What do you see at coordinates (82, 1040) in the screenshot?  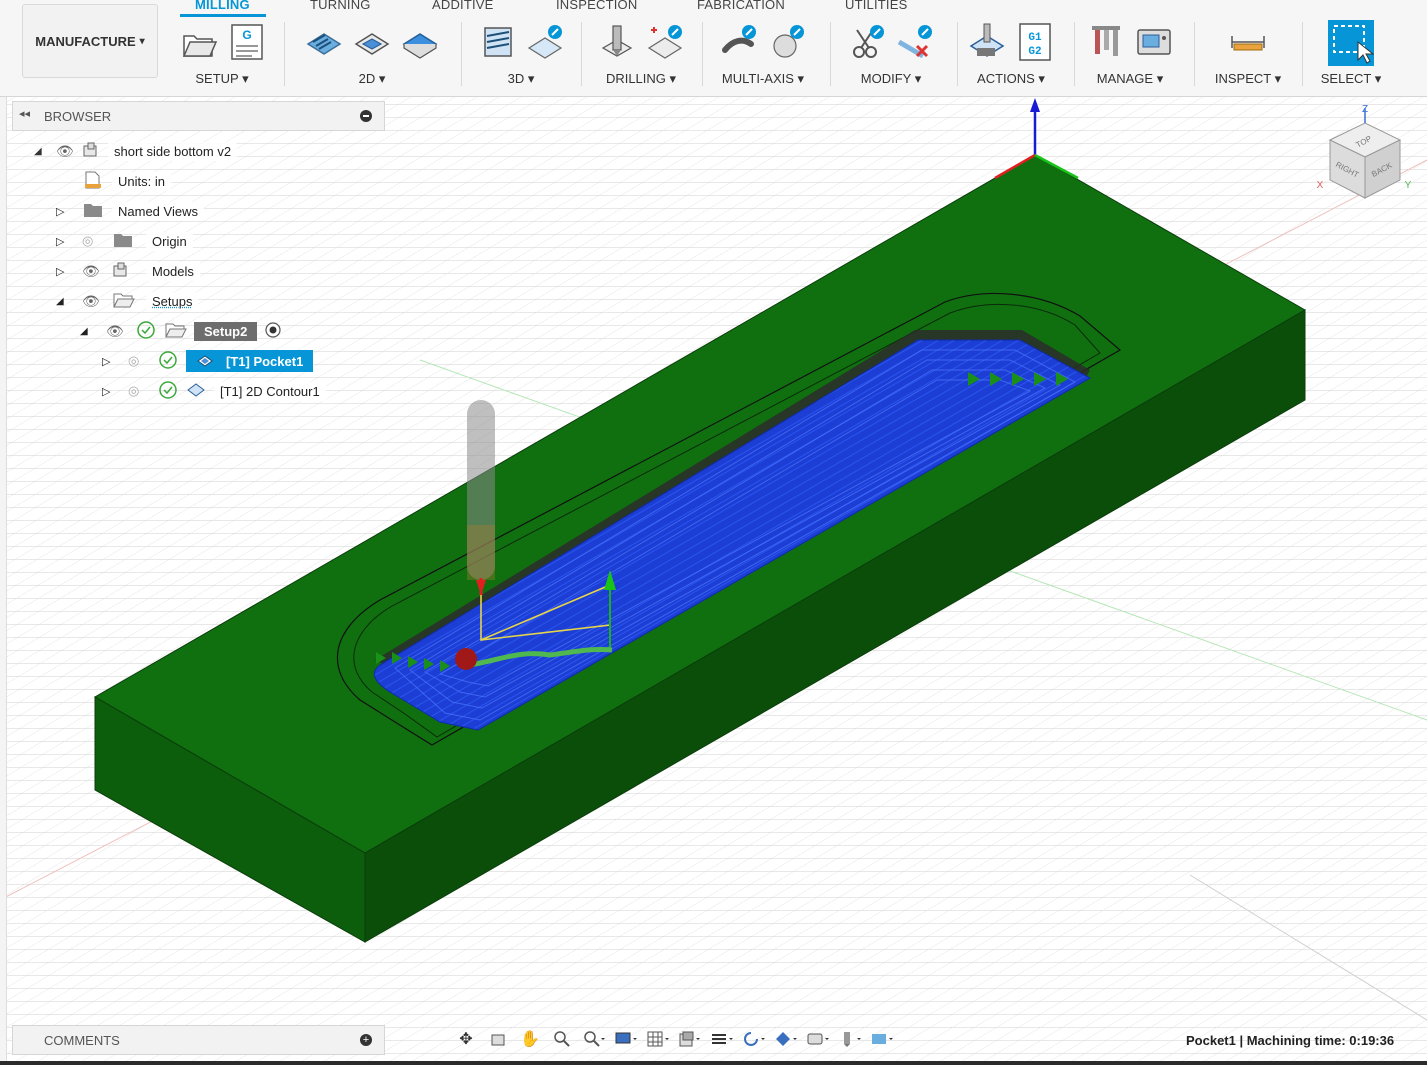 I see `comments-title: COMMENTS` at bounding box center [82, 1040].